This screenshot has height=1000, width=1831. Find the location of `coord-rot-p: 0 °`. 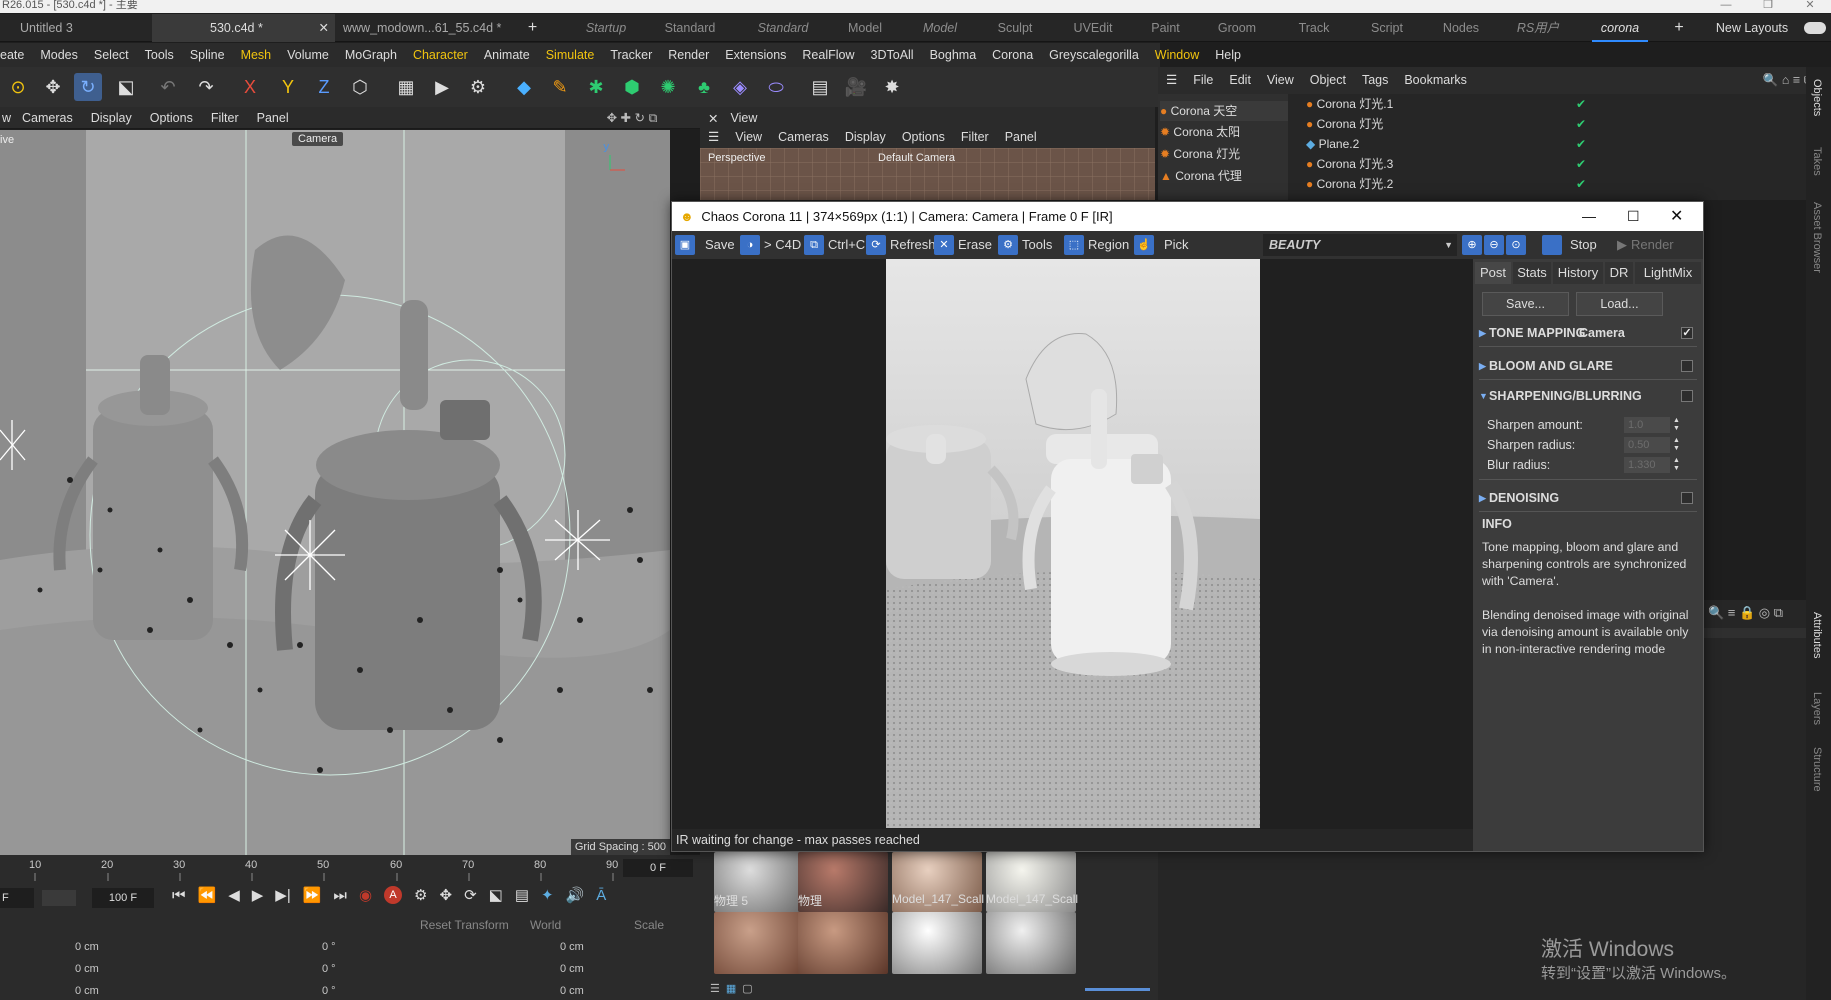

coord-rot-p: 0 ° is located at coordinates (329, 969).